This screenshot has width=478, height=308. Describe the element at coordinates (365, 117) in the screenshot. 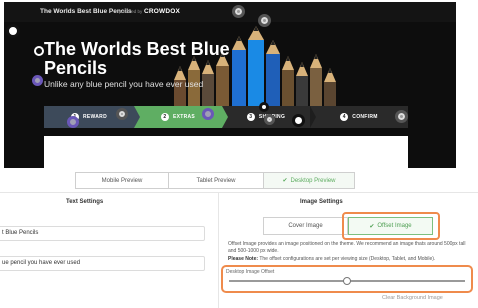

I see `step-label: CONFIRM` at that location.